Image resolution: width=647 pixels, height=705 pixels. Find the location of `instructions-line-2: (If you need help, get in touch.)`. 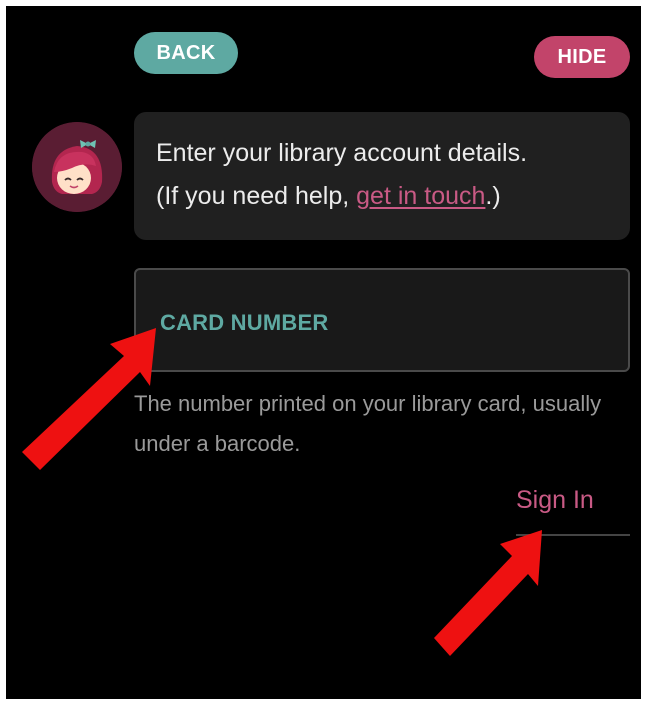

instructions-line-2: (If you need help, get in touch.) is located at coordinates (382, 196).